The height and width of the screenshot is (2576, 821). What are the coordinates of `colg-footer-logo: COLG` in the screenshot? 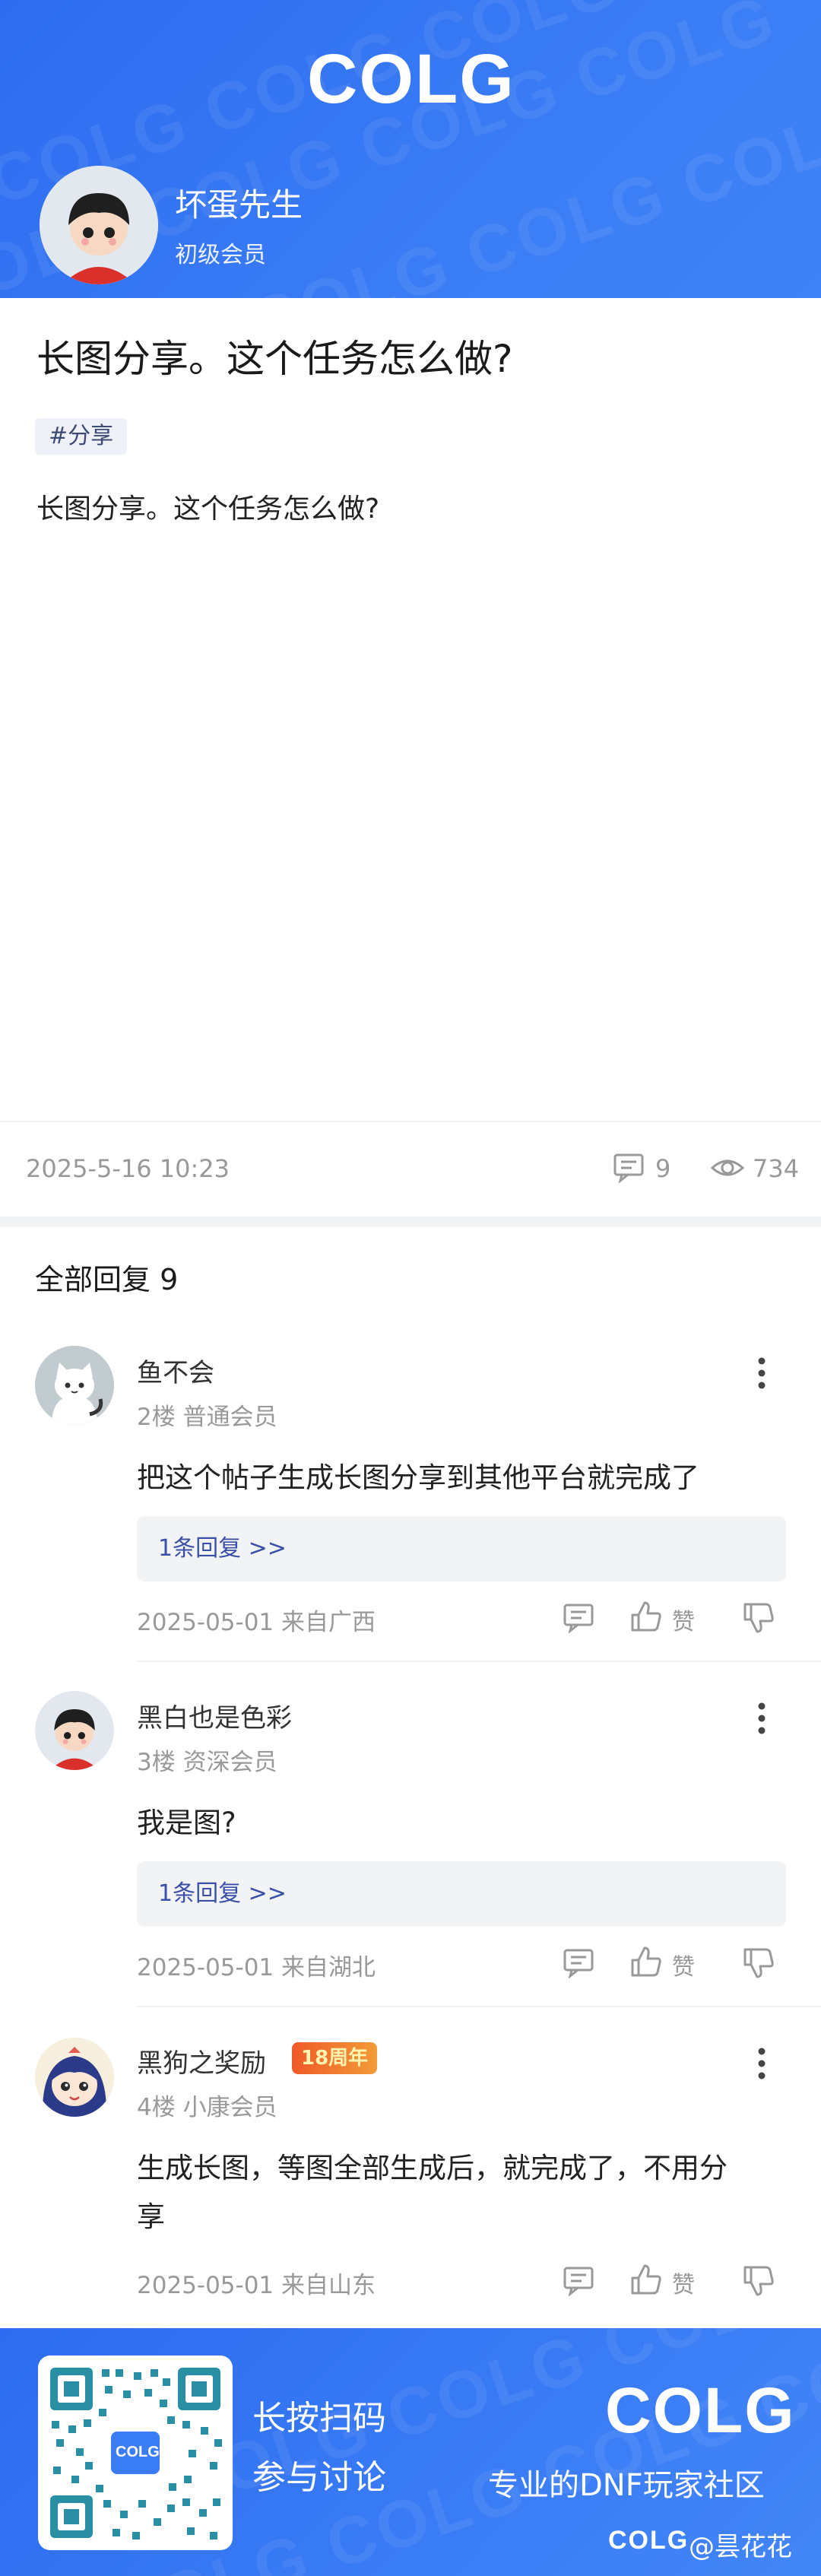 It's located at (701, 2410).